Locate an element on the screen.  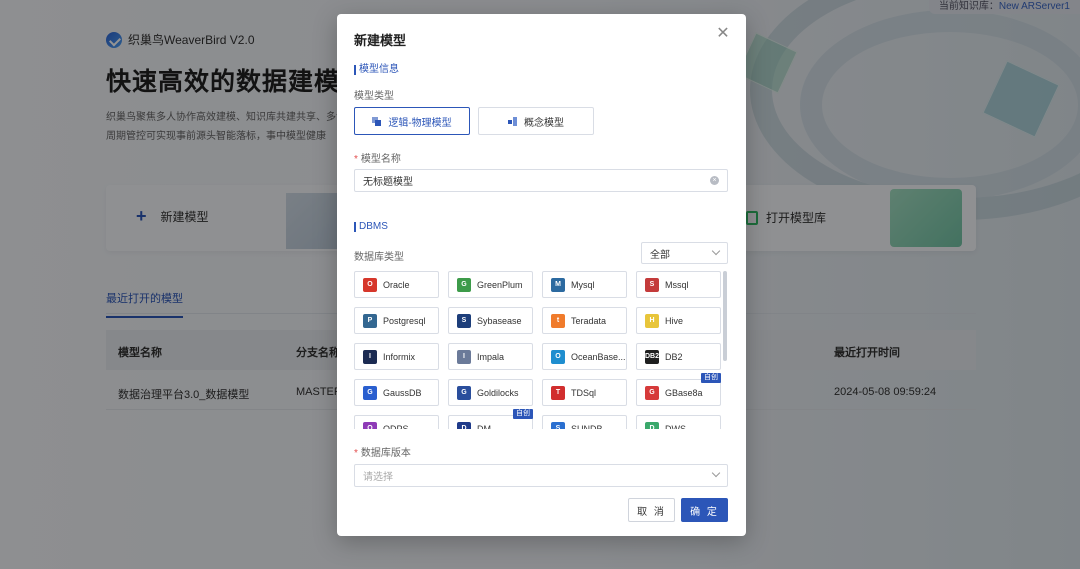
model-name-input: 无标题模型 × is located at coordinates (541, 180).